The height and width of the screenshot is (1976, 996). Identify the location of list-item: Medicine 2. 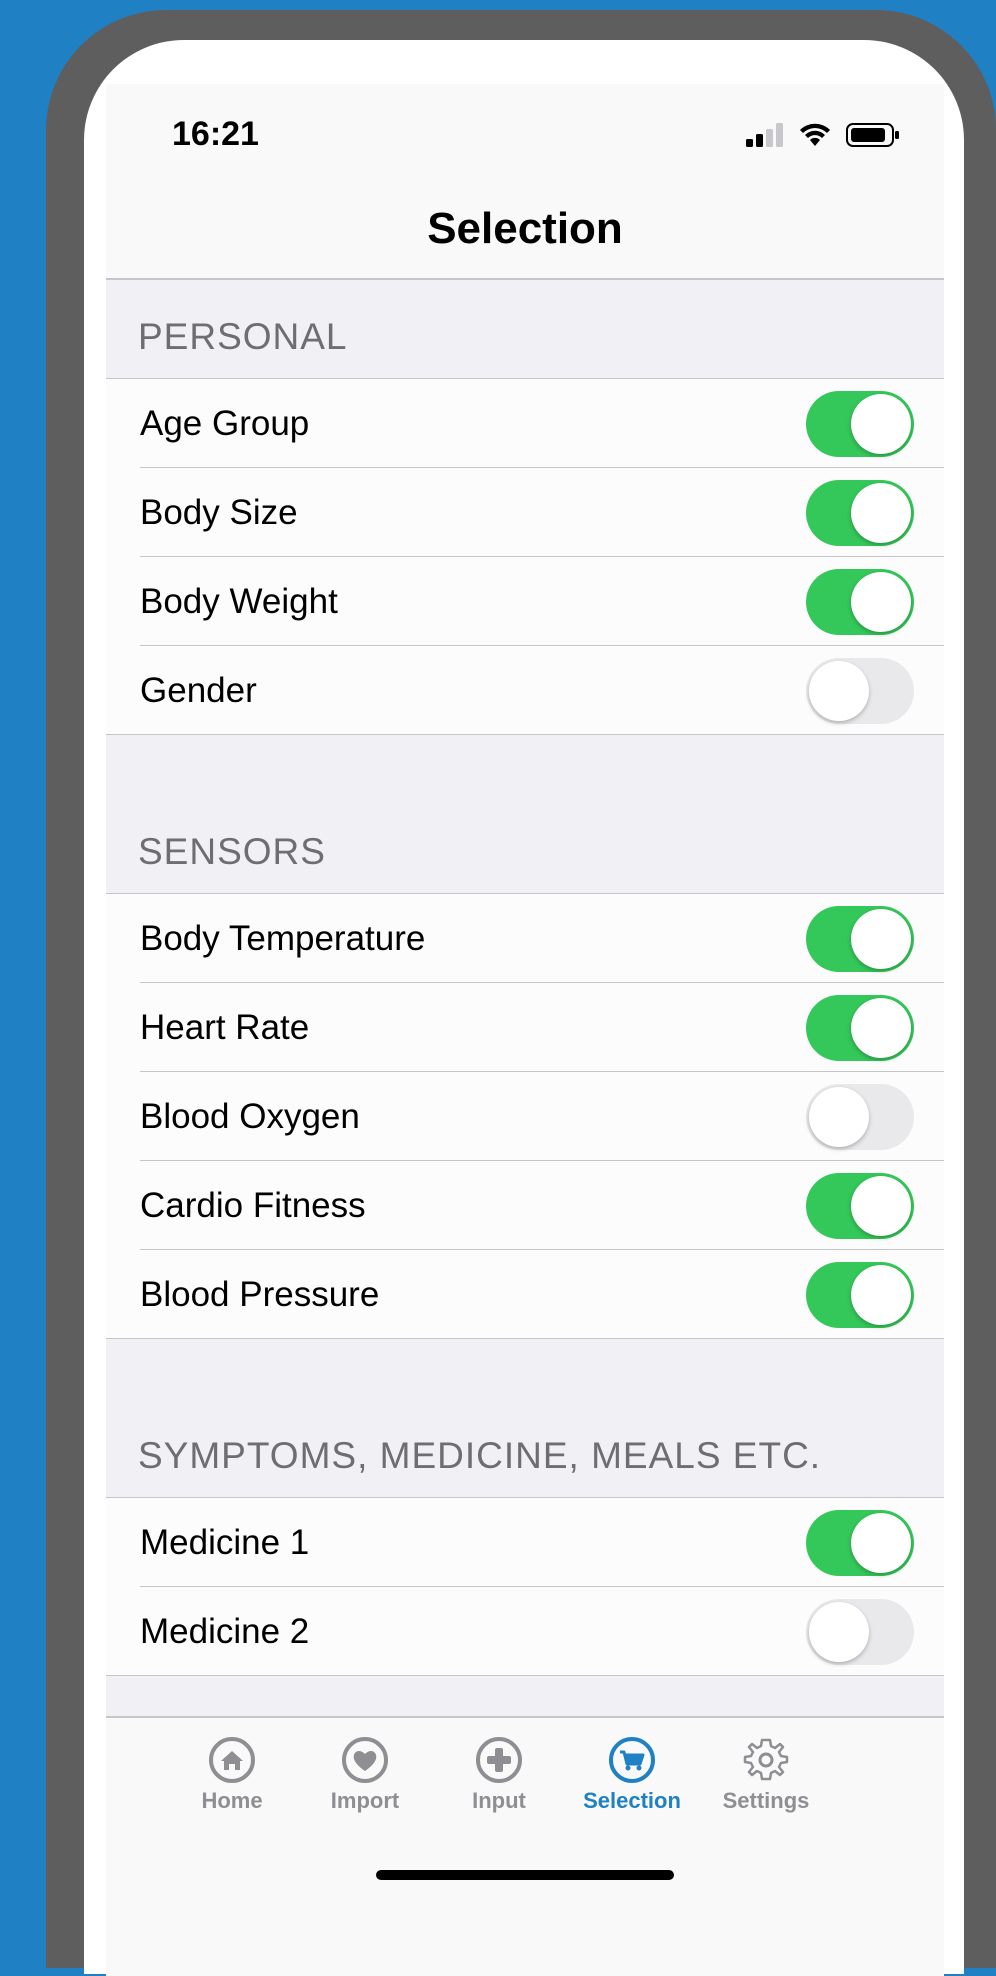
(525, 1631).